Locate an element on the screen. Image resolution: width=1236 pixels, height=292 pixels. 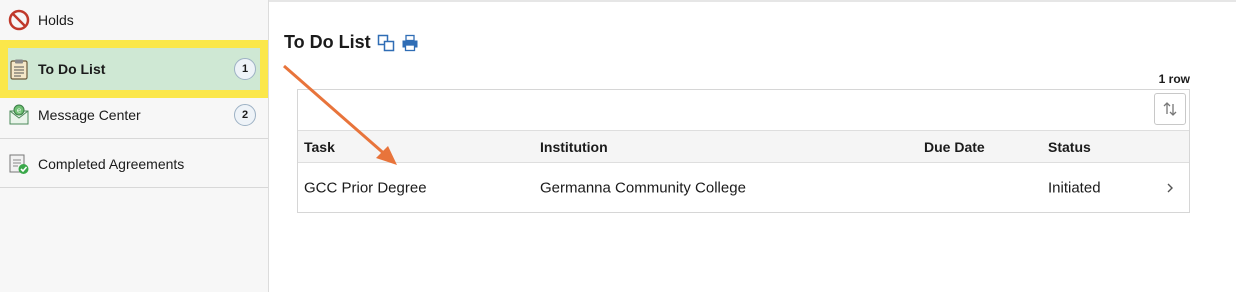
print-icon is located at coordinates (410, 43).